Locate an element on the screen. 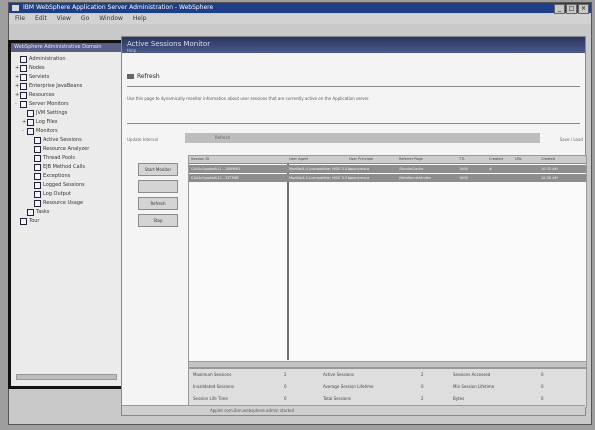 The image size is (595, 430). menu-edit: Edit is located at coordinates (41, 18).